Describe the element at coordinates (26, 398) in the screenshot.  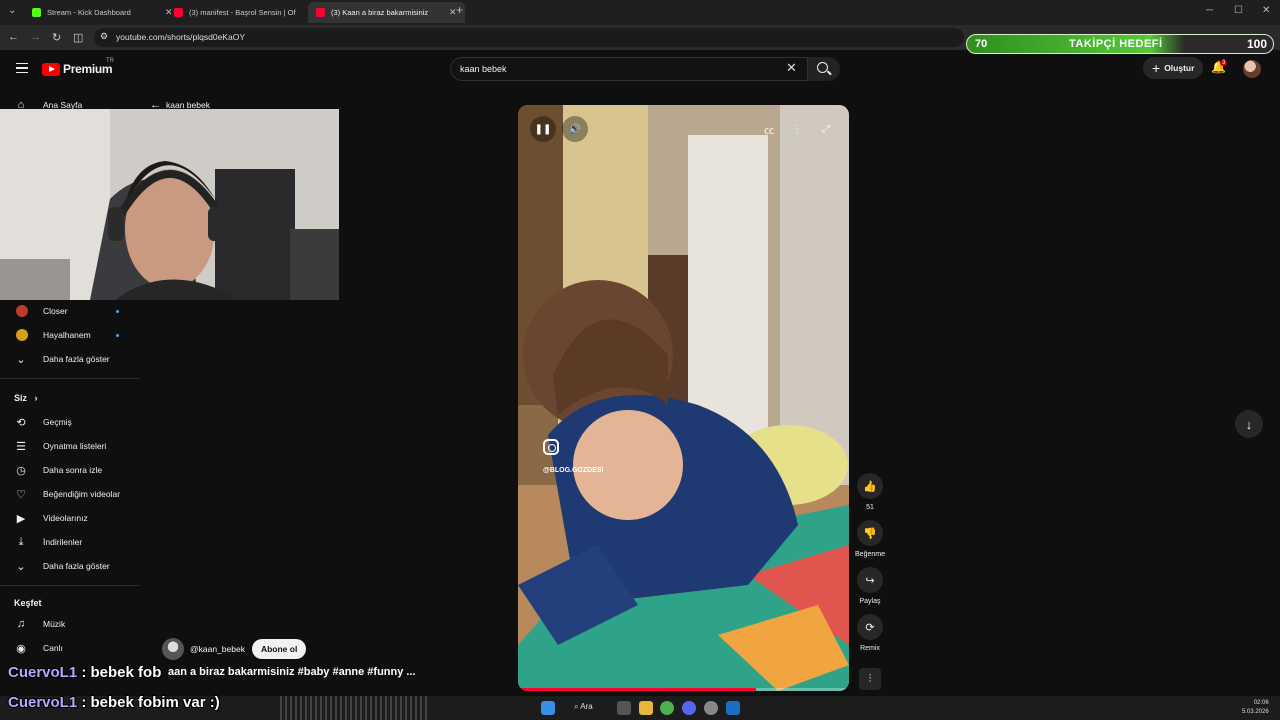
I see `you-section-heading: Siz ›` at that location.